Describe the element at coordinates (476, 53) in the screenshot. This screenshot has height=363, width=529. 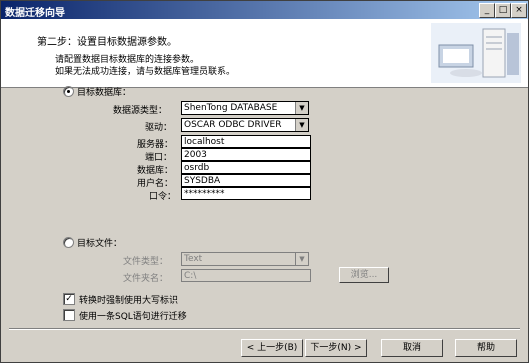
I see `database-server-illustration-icon` at that location.